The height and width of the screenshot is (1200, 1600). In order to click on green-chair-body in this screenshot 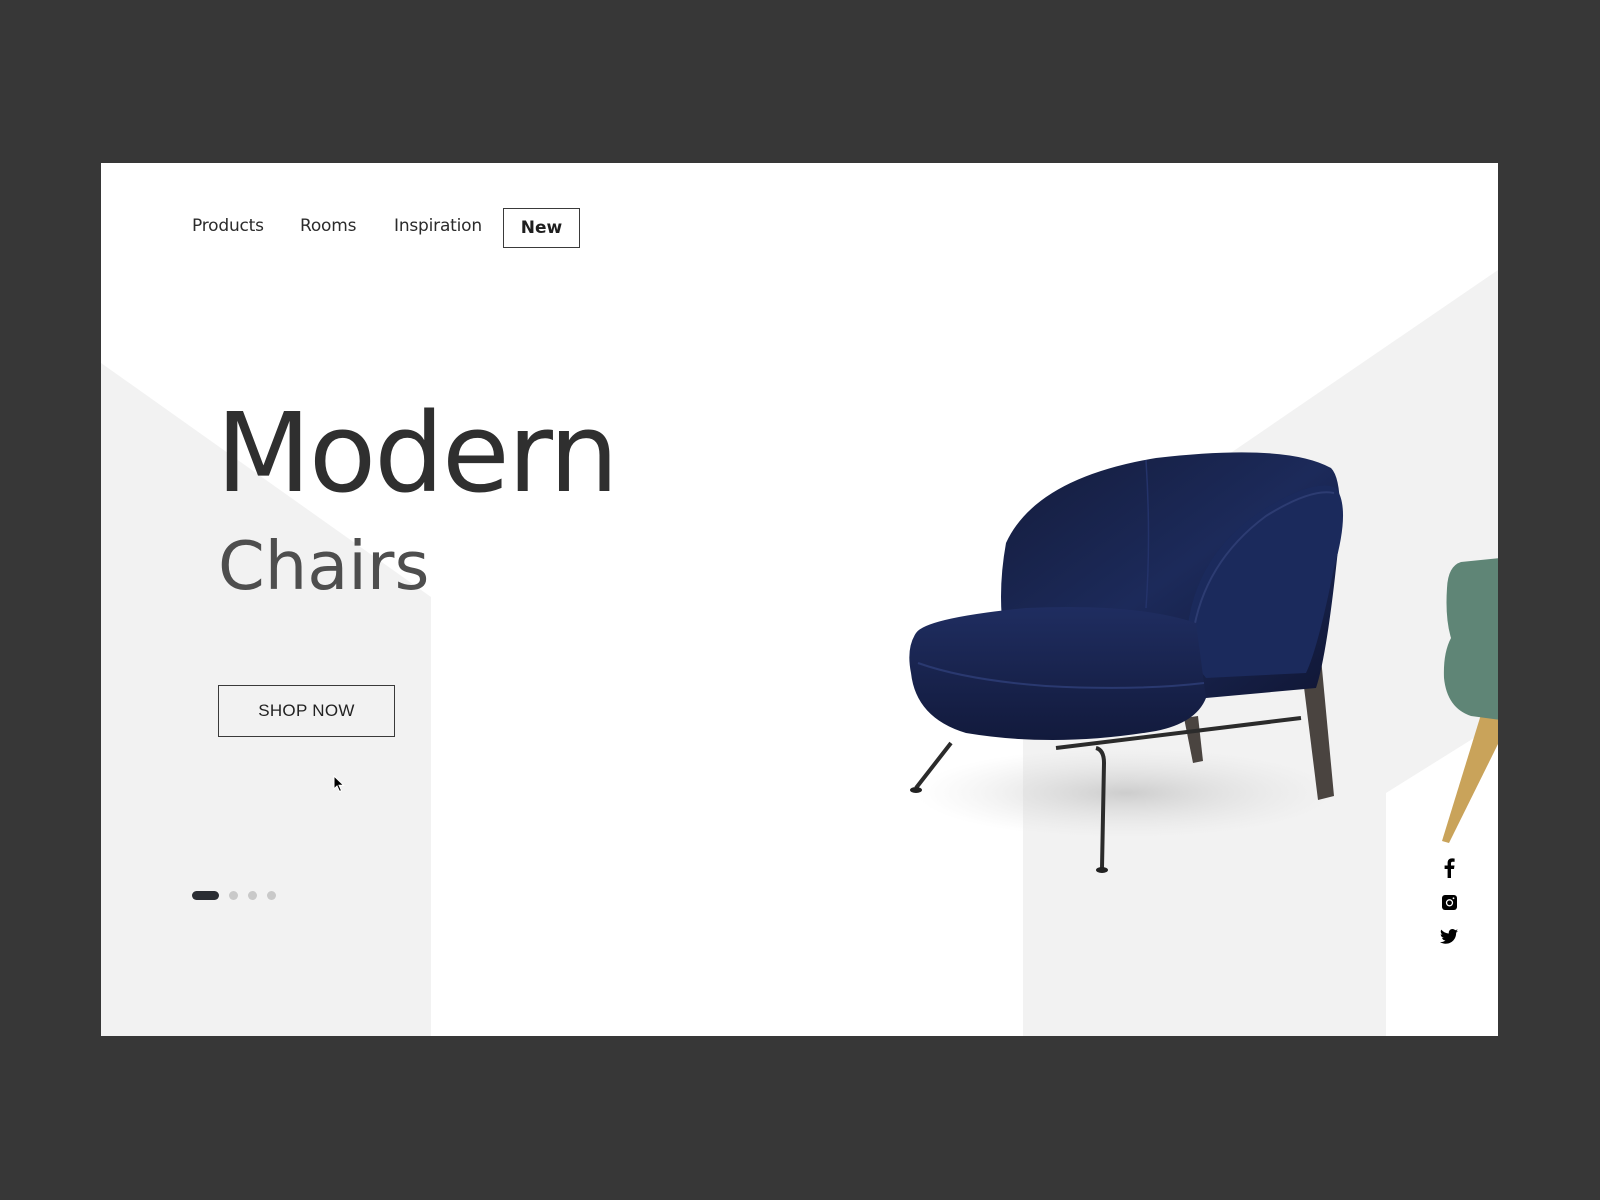, I will do `click(1470, 639)`.